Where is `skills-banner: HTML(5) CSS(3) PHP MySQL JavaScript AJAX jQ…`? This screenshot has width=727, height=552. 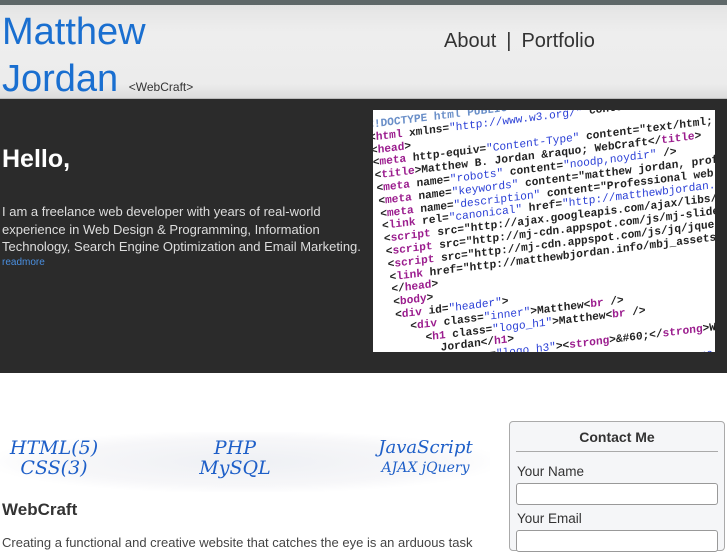
skills-banner: HTML(5) CSS(3) PHP MySQL JavaScript AJAX jQ… is located at coordinates (245, 462).